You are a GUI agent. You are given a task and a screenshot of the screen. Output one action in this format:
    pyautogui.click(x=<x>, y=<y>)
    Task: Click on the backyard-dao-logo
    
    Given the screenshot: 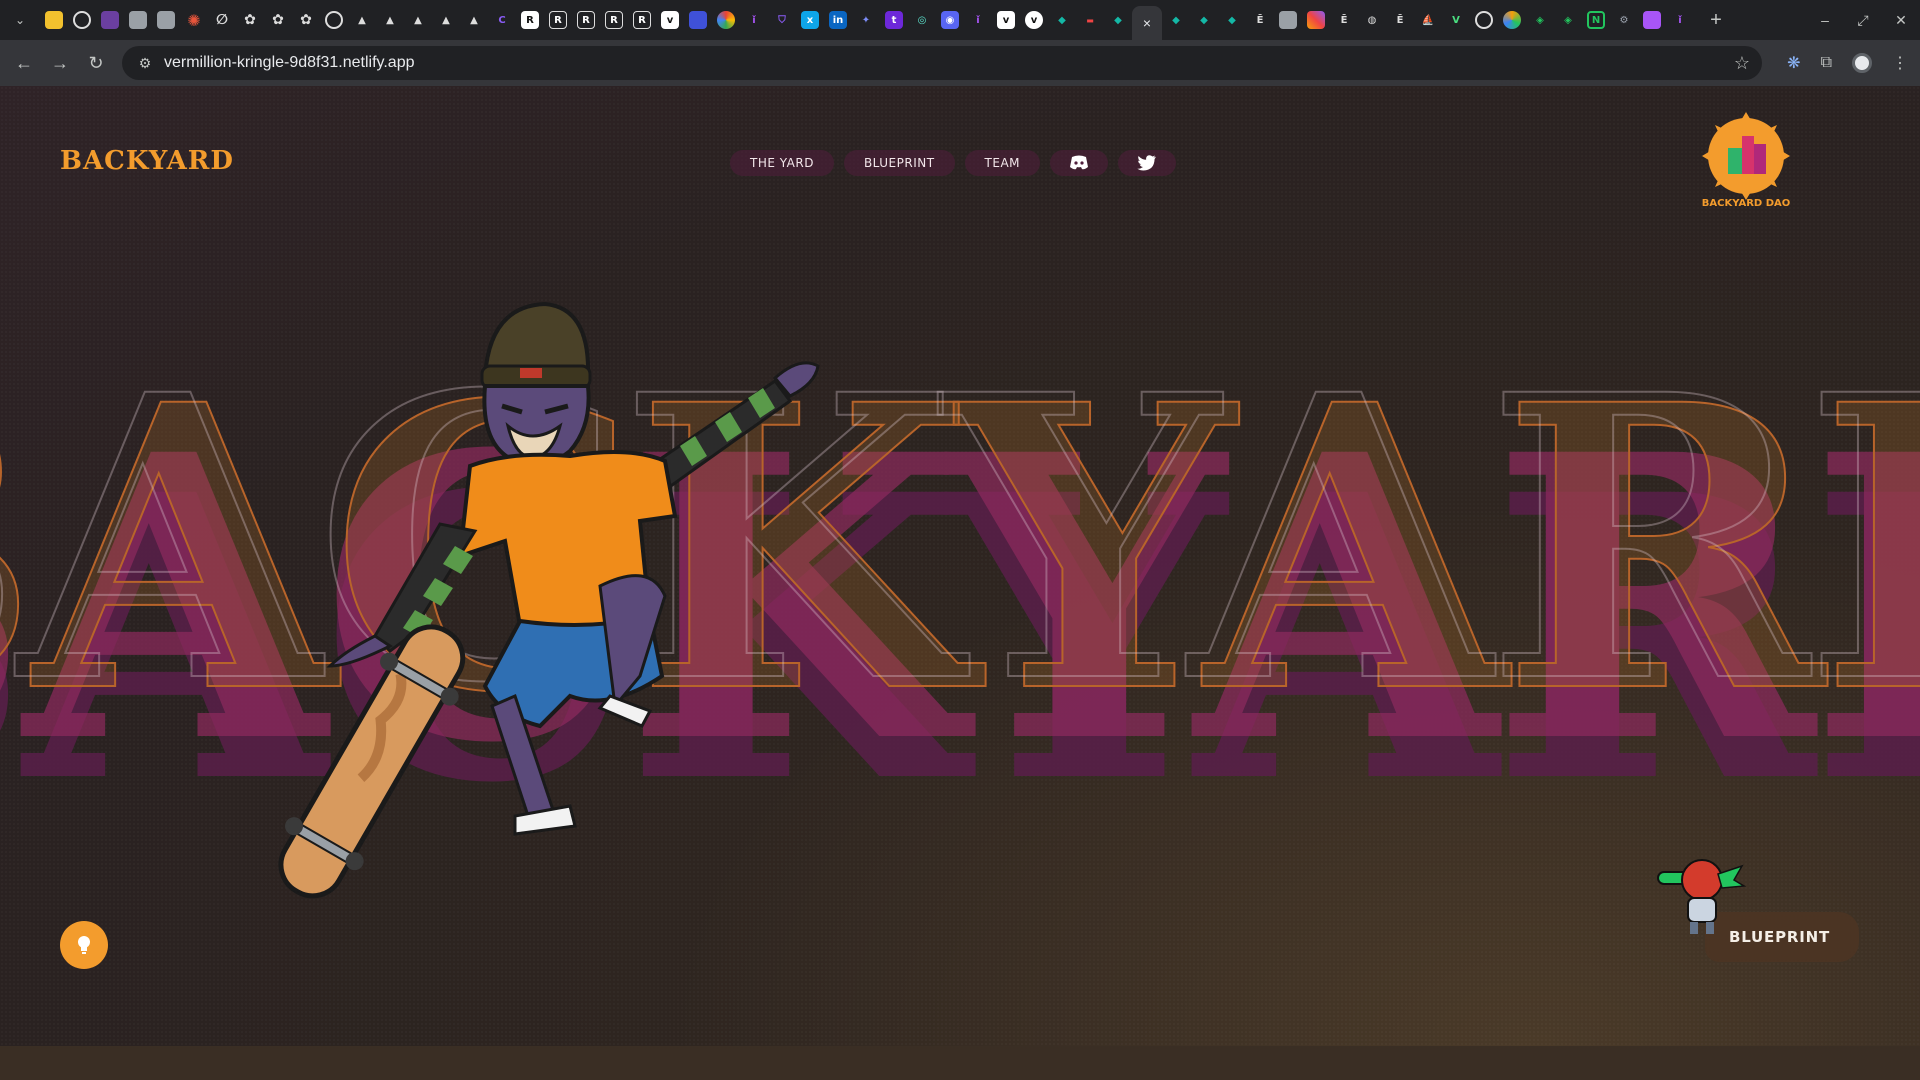 What is the action you would take?
    pyautogui.click(x=1746, y=156)
    